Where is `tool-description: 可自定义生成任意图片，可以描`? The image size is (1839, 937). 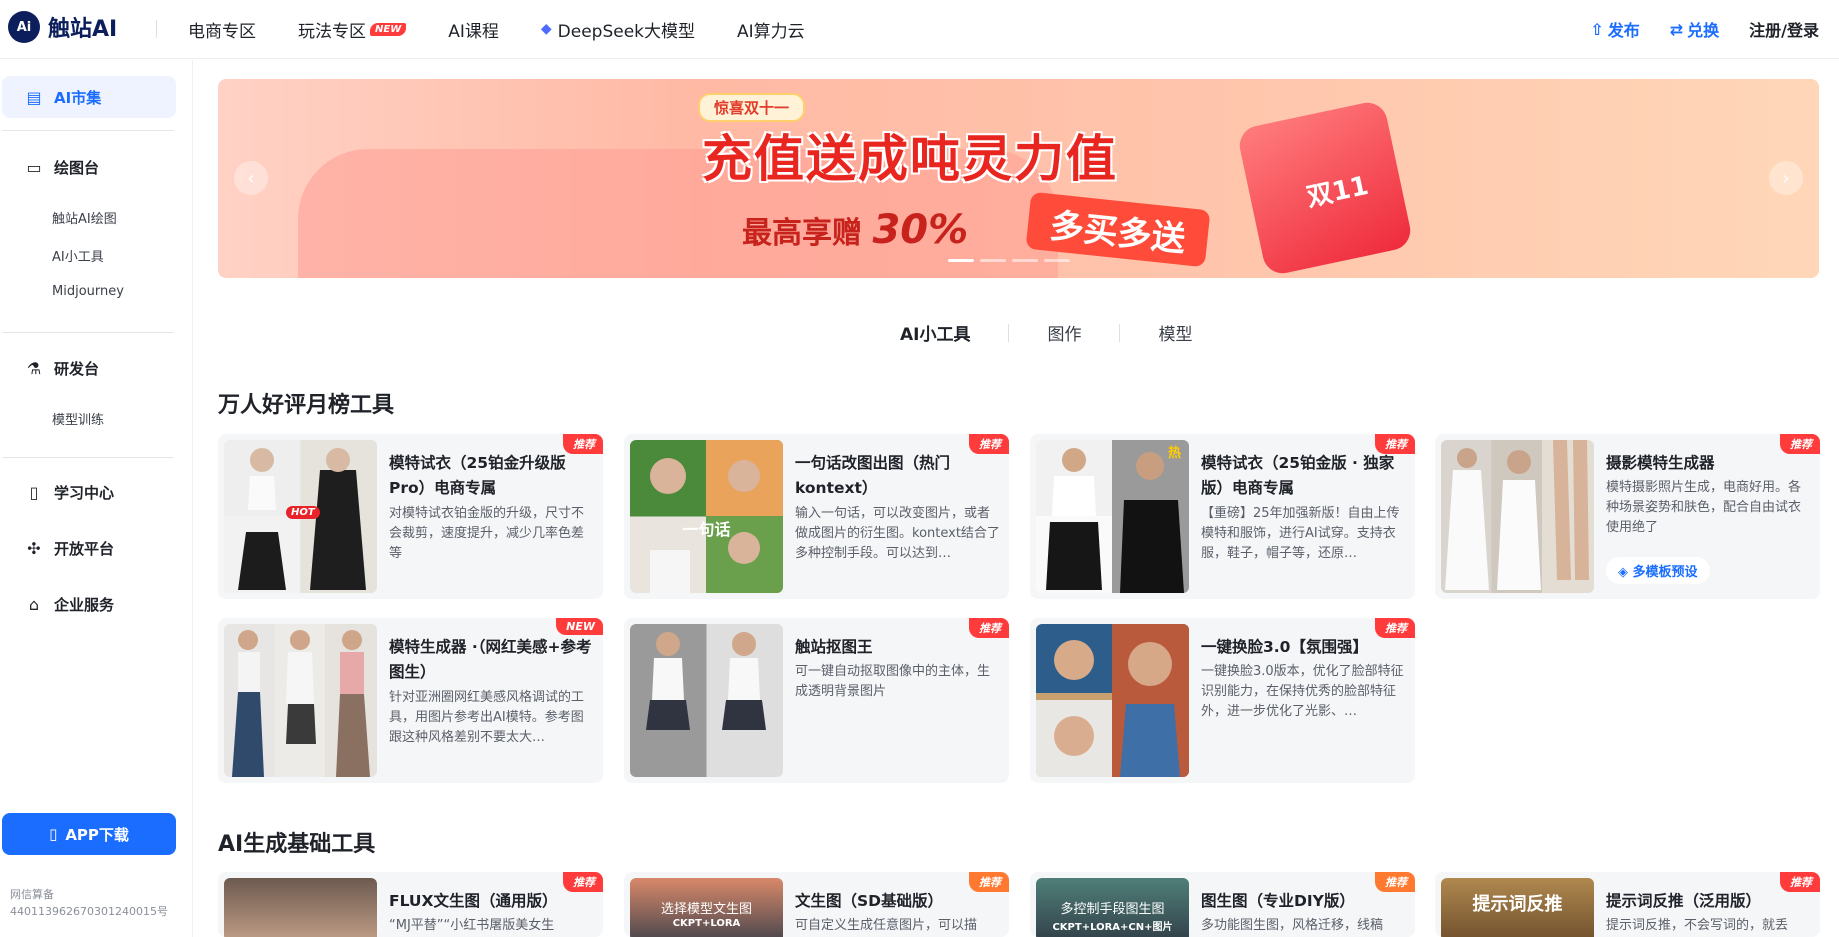
tool-description: 可自定义生成任意图片，可以描 is located at coordinates (886, 925).